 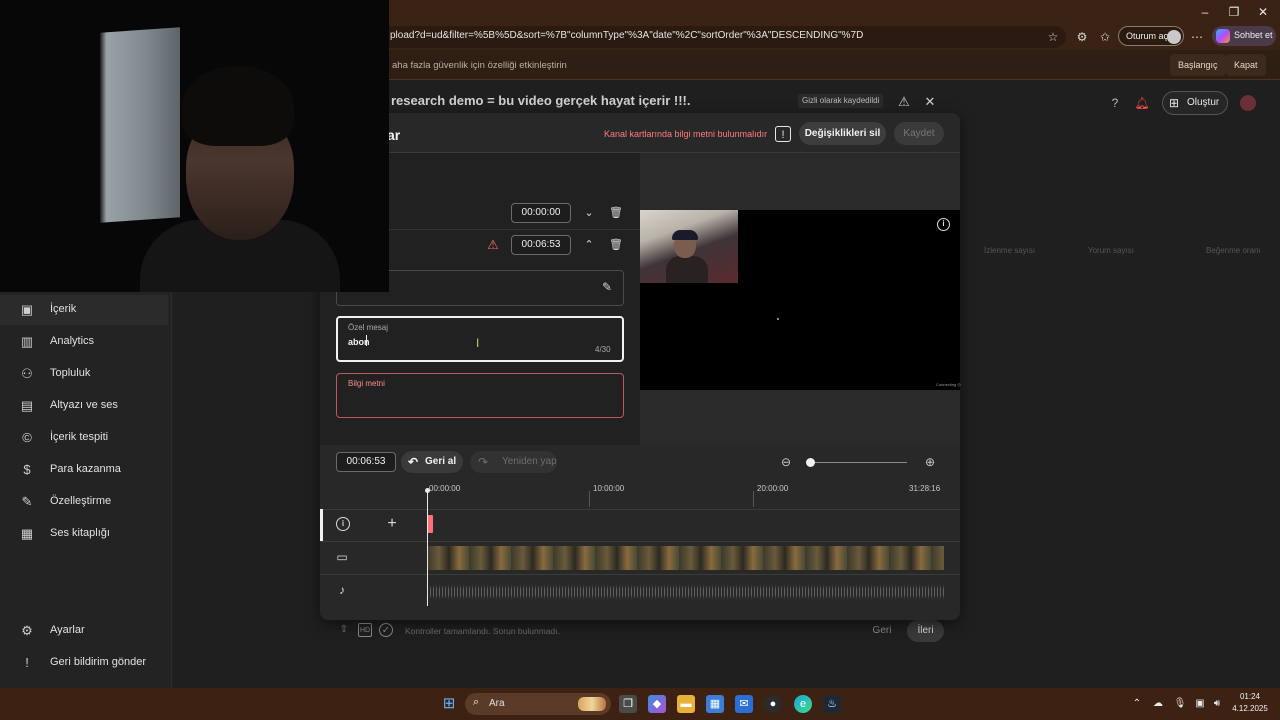 I want to click on undo-button: ↶ Geri al, so click(x=432, y=462).